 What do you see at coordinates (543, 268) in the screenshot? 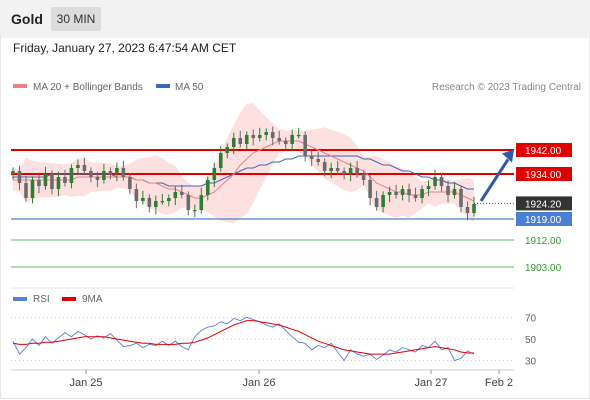
I see `level-label-1903.00: 1903.00` at bounding box center [543, 268].